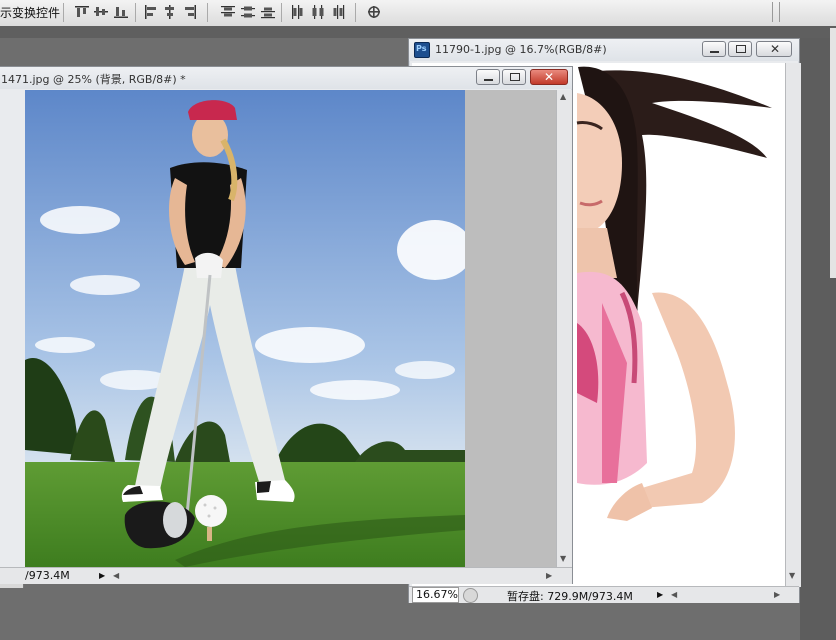 The image size is (836, 640). I want to click on photoshop-icon-label: Ps, so click(421, 48).